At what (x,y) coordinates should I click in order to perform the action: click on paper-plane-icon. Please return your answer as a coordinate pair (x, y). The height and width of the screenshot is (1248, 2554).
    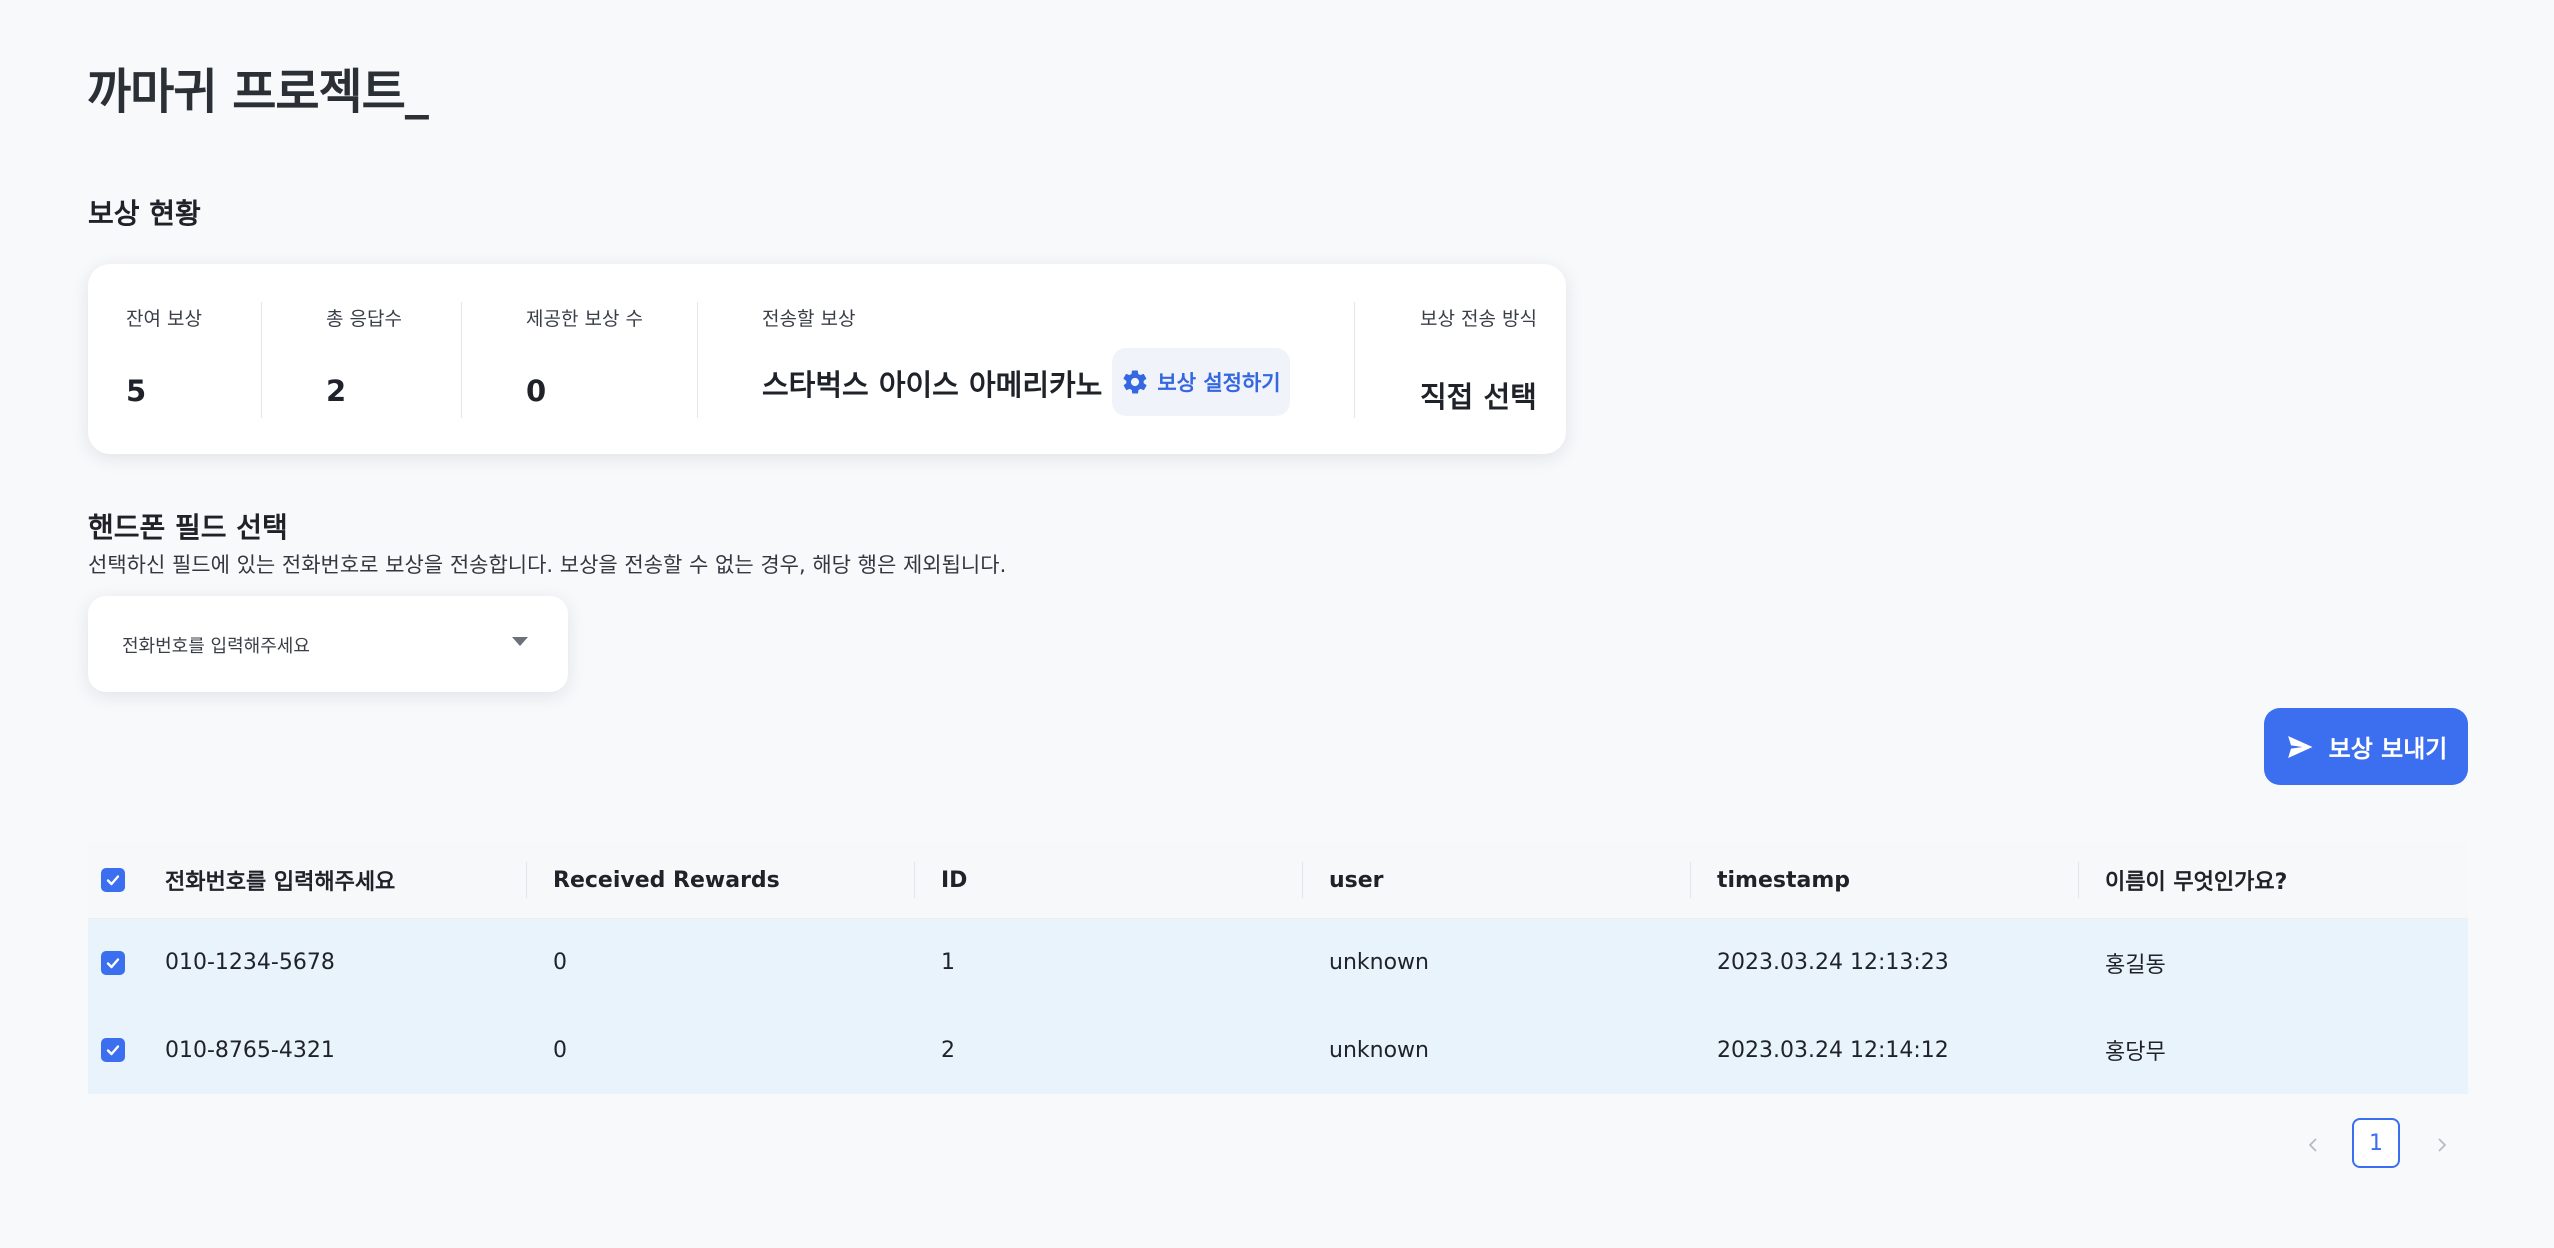
    Looking at the image, I should click on (2300, 747).